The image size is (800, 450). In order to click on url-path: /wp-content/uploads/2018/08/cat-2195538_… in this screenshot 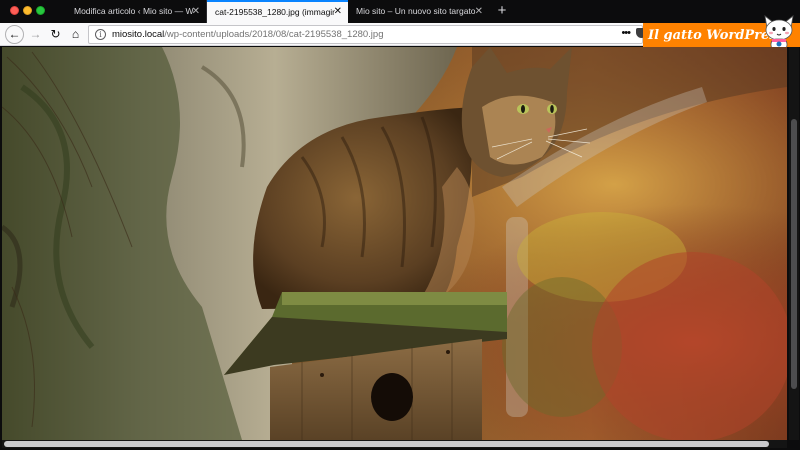, I will do `click(274, 34)`.